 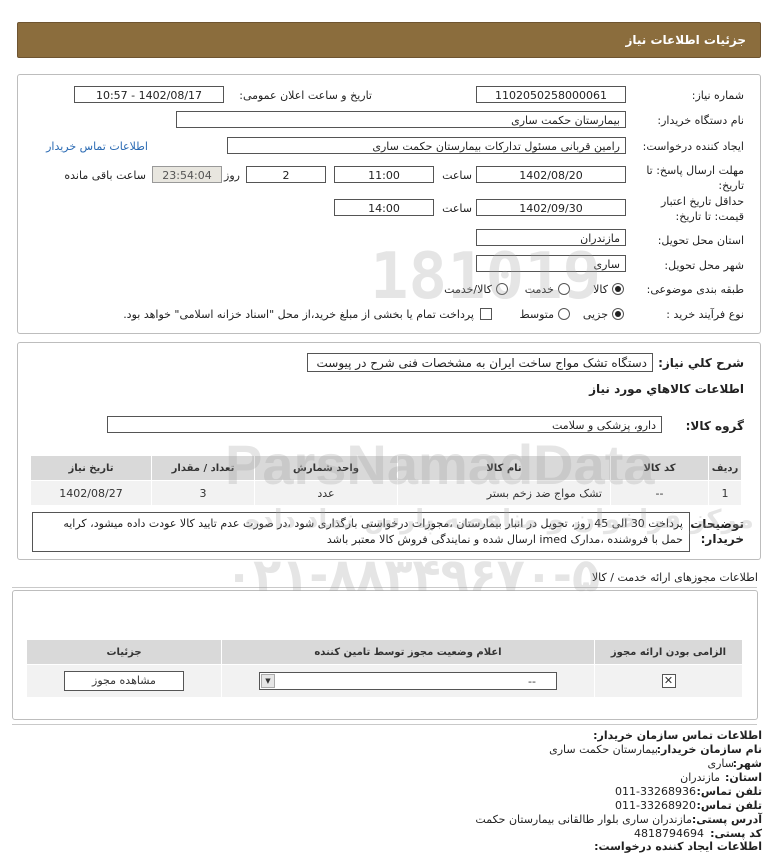 I want to click on announce-field: 1402/08/17 - 10:57, so click(x=149, y=94).